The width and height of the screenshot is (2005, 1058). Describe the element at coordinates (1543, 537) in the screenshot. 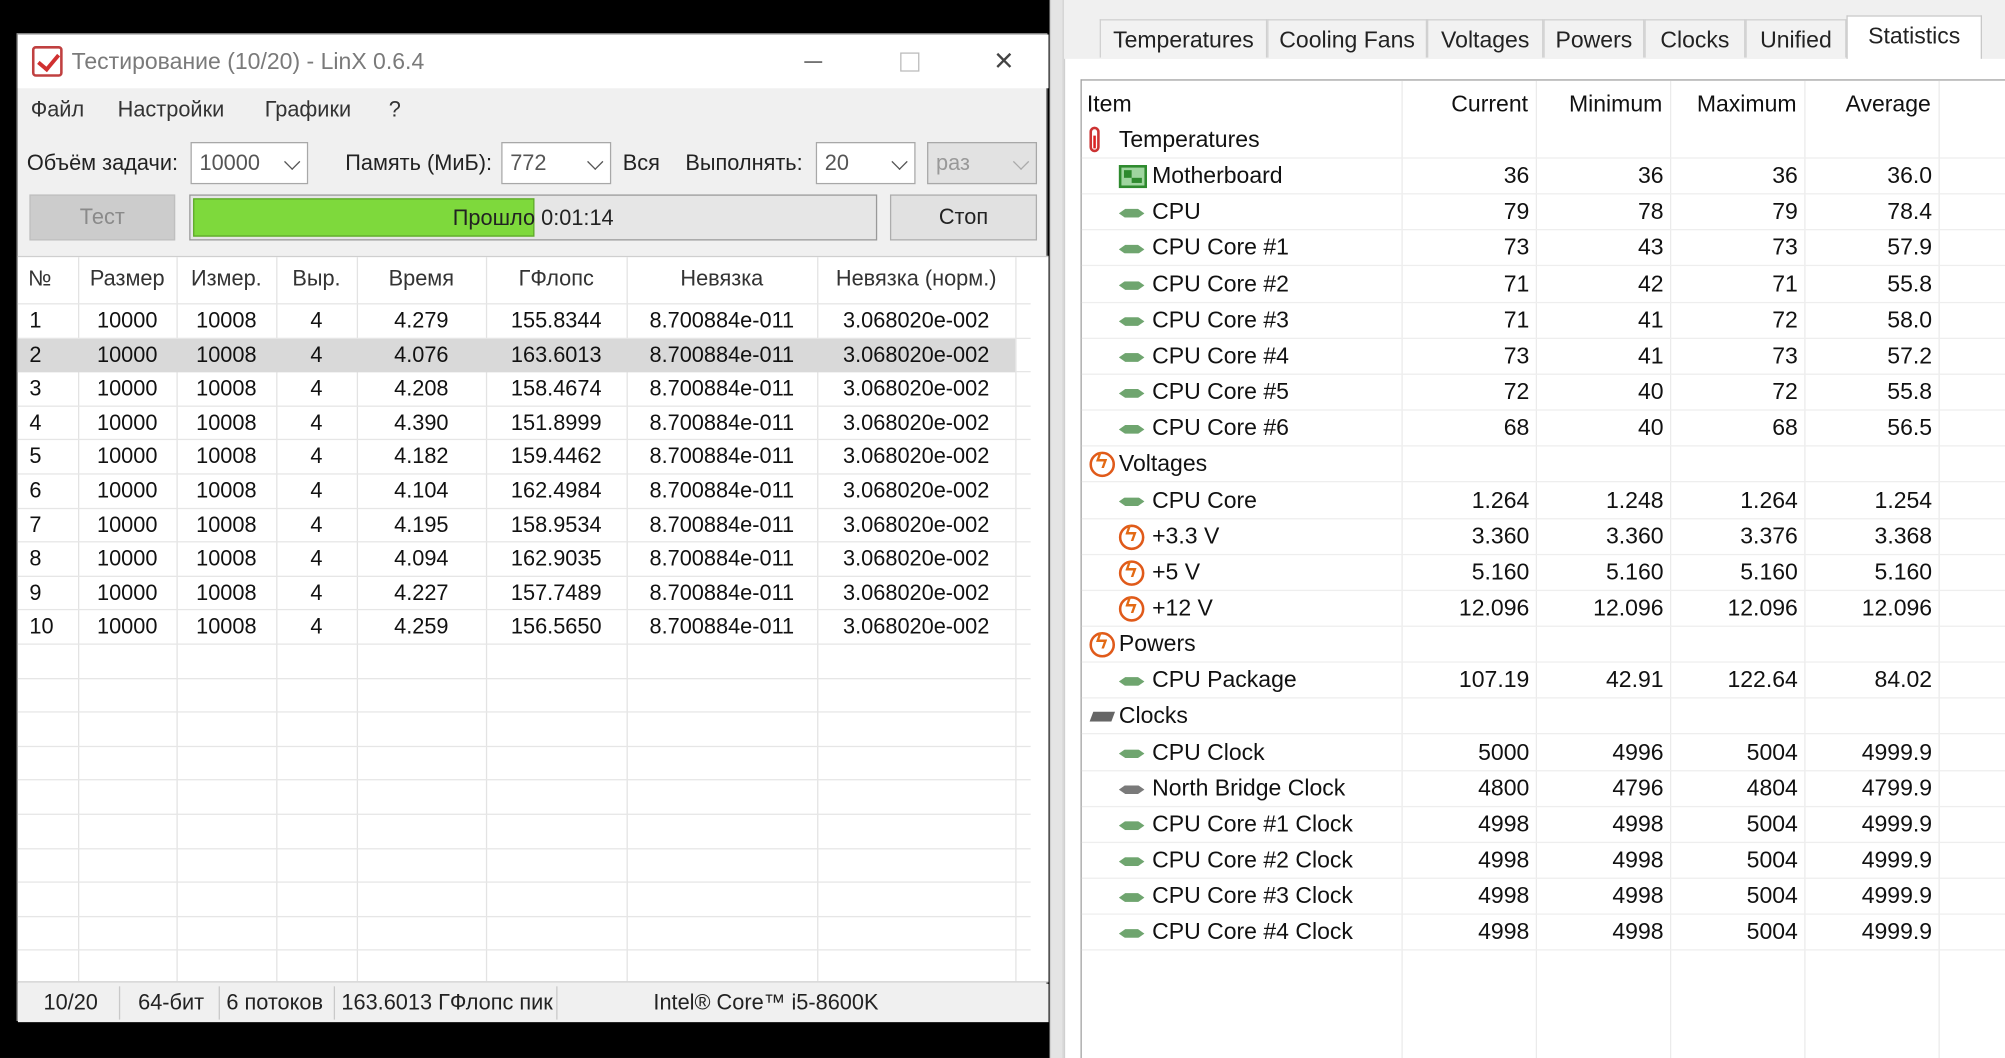

I see `sensor-row: +3.3 V 3.360 3.360 3.376 3.368` at that location.